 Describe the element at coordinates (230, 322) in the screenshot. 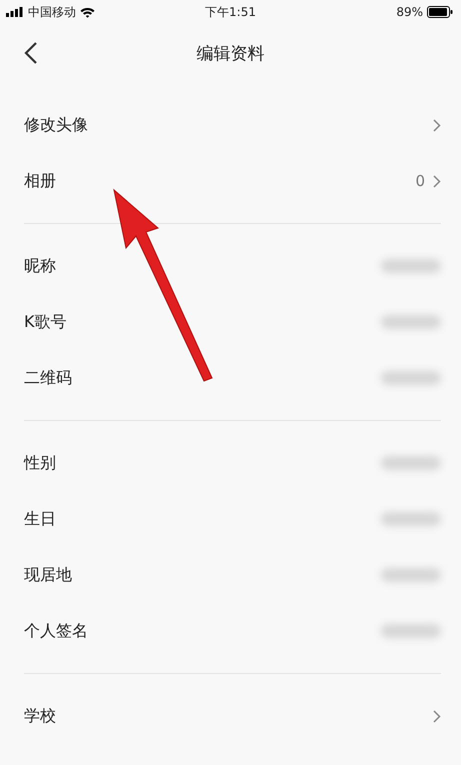

I see `settings-row: K歌号` at that location.